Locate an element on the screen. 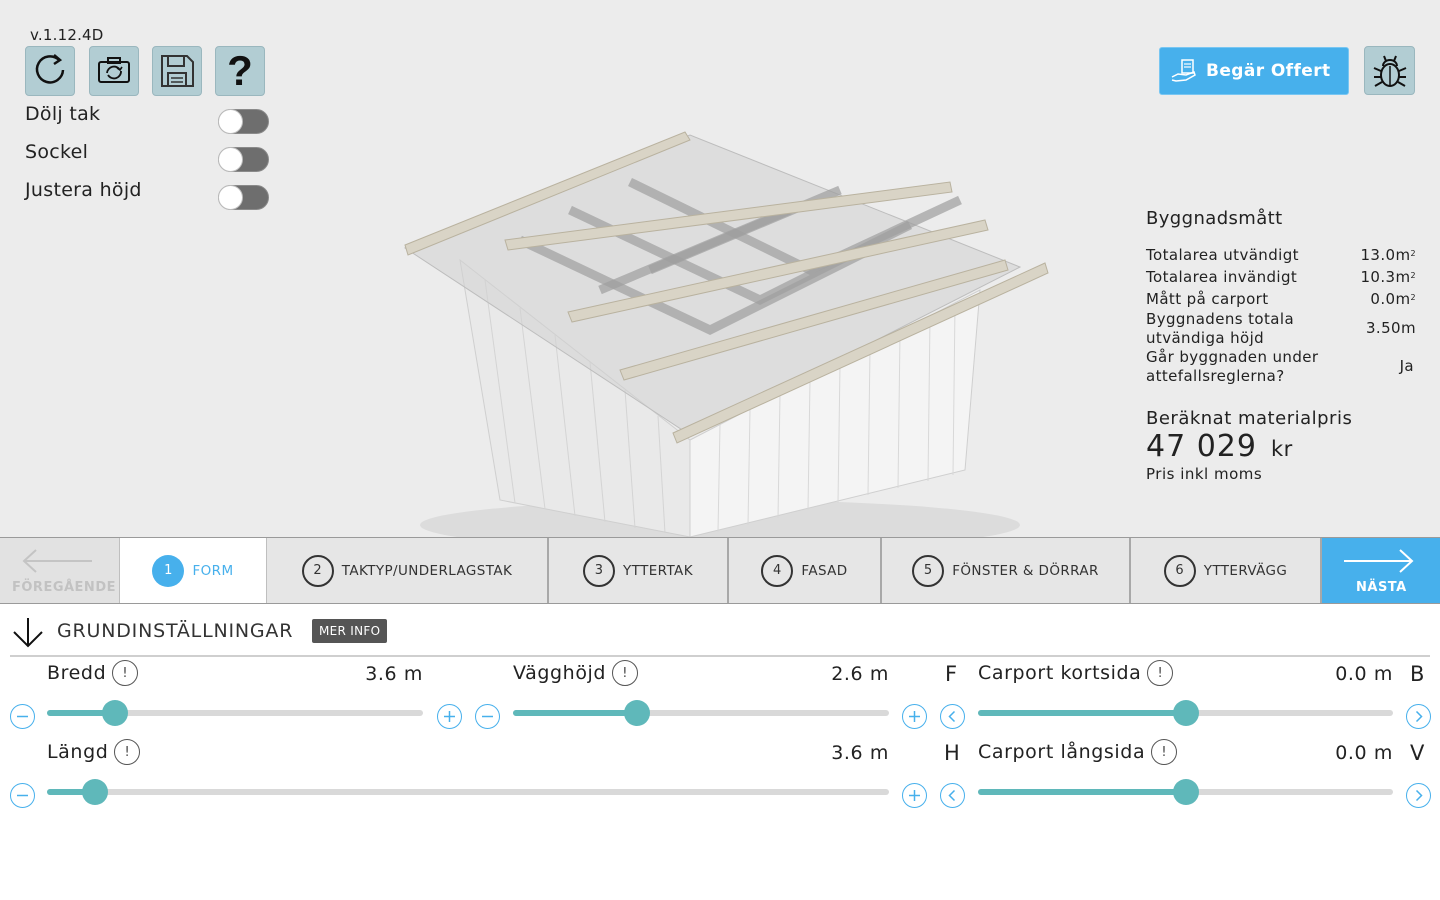 This screenshot has height=900, width=1440. width-increase-button is located at coordinates (449, 716).